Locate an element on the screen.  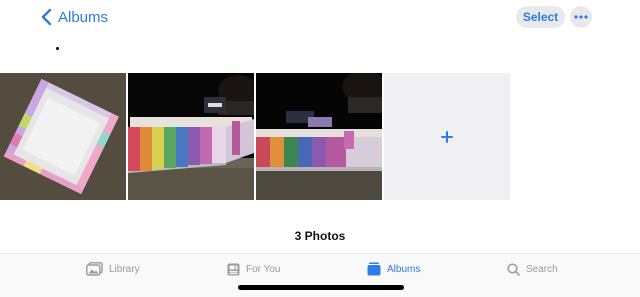
select-button: Select is located at coordinates (540, 17).